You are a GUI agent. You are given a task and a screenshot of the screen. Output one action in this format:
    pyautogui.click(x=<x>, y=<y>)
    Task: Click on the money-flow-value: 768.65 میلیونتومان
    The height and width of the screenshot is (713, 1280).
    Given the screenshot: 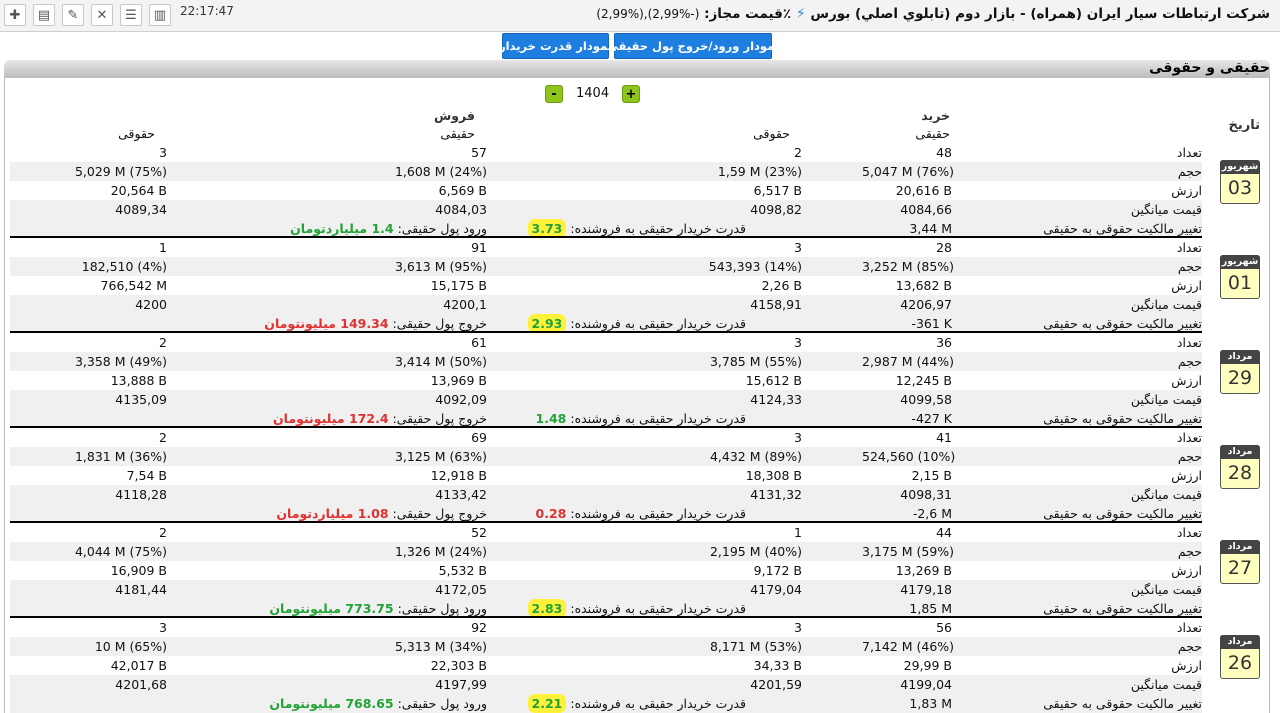 What is the action you would take?
    pyautogui.click(x=331, y=703)
    